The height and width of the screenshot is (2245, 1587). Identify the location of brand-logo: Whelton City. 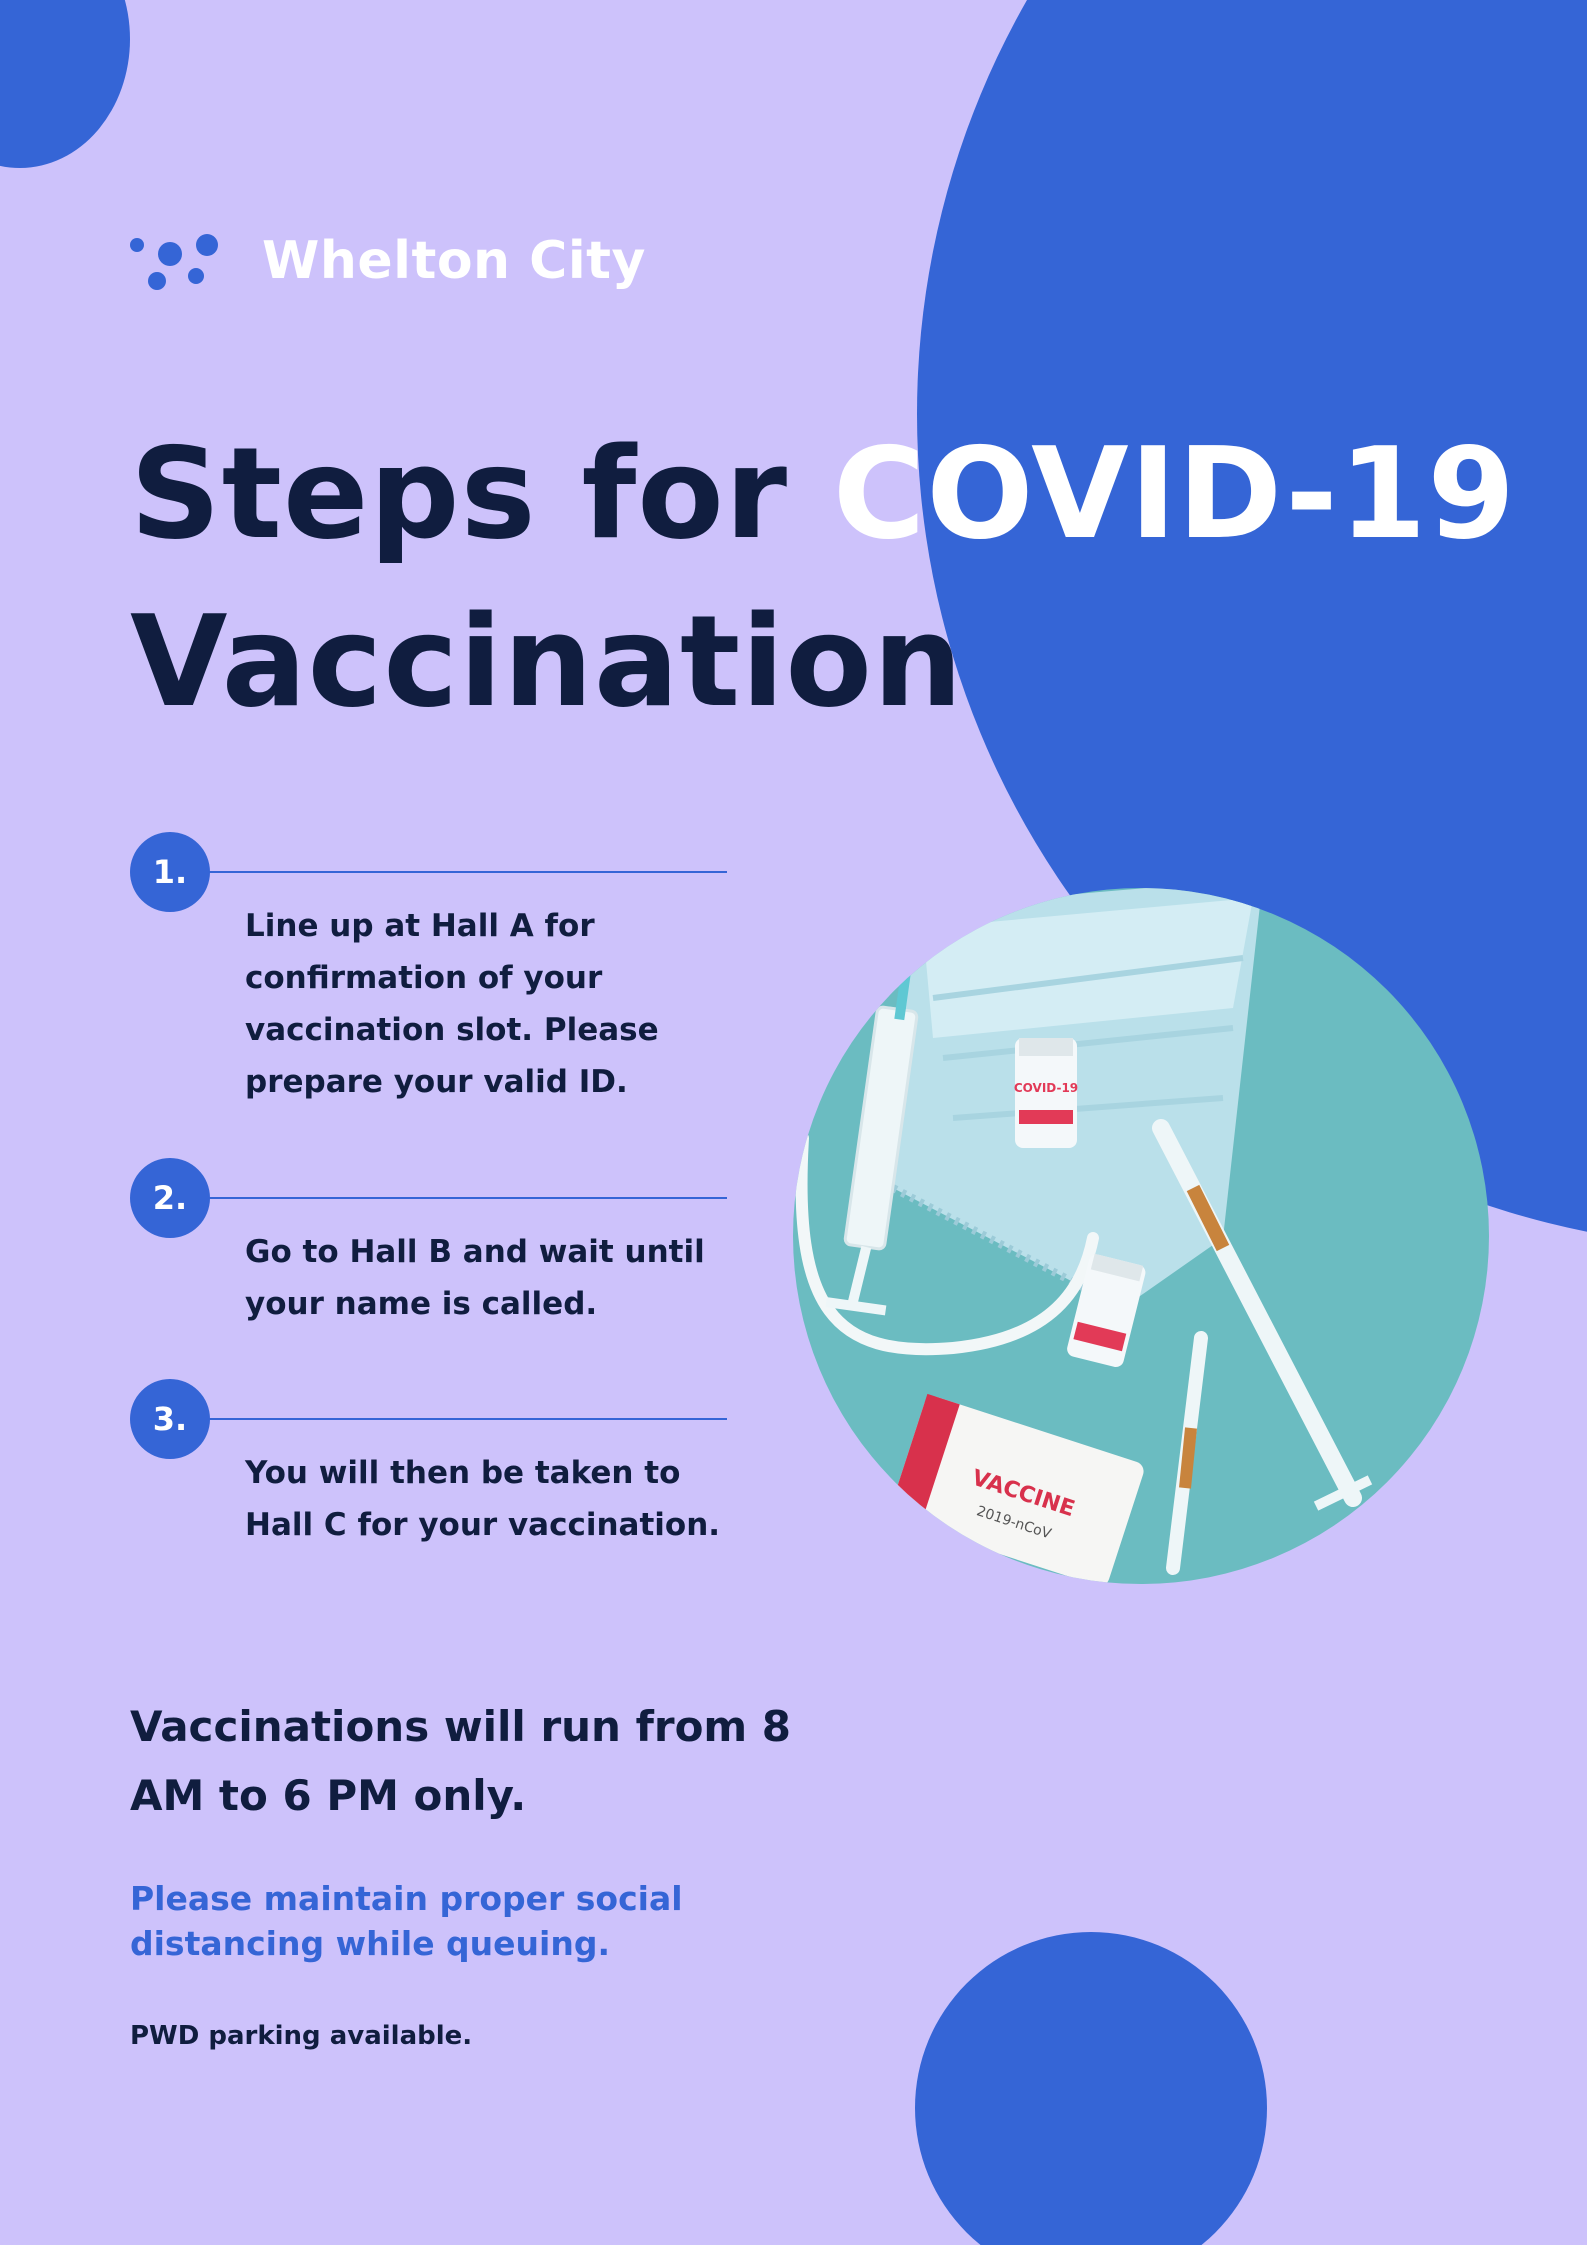
(388, 261).